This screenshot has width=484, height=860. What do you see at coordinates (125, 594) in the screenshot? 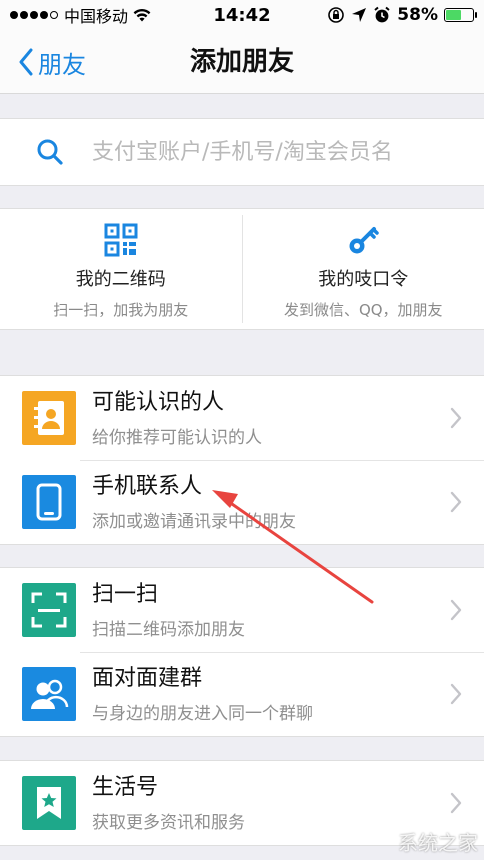
I see `item-title: 扫一扫` at bounding box center [125, 594].